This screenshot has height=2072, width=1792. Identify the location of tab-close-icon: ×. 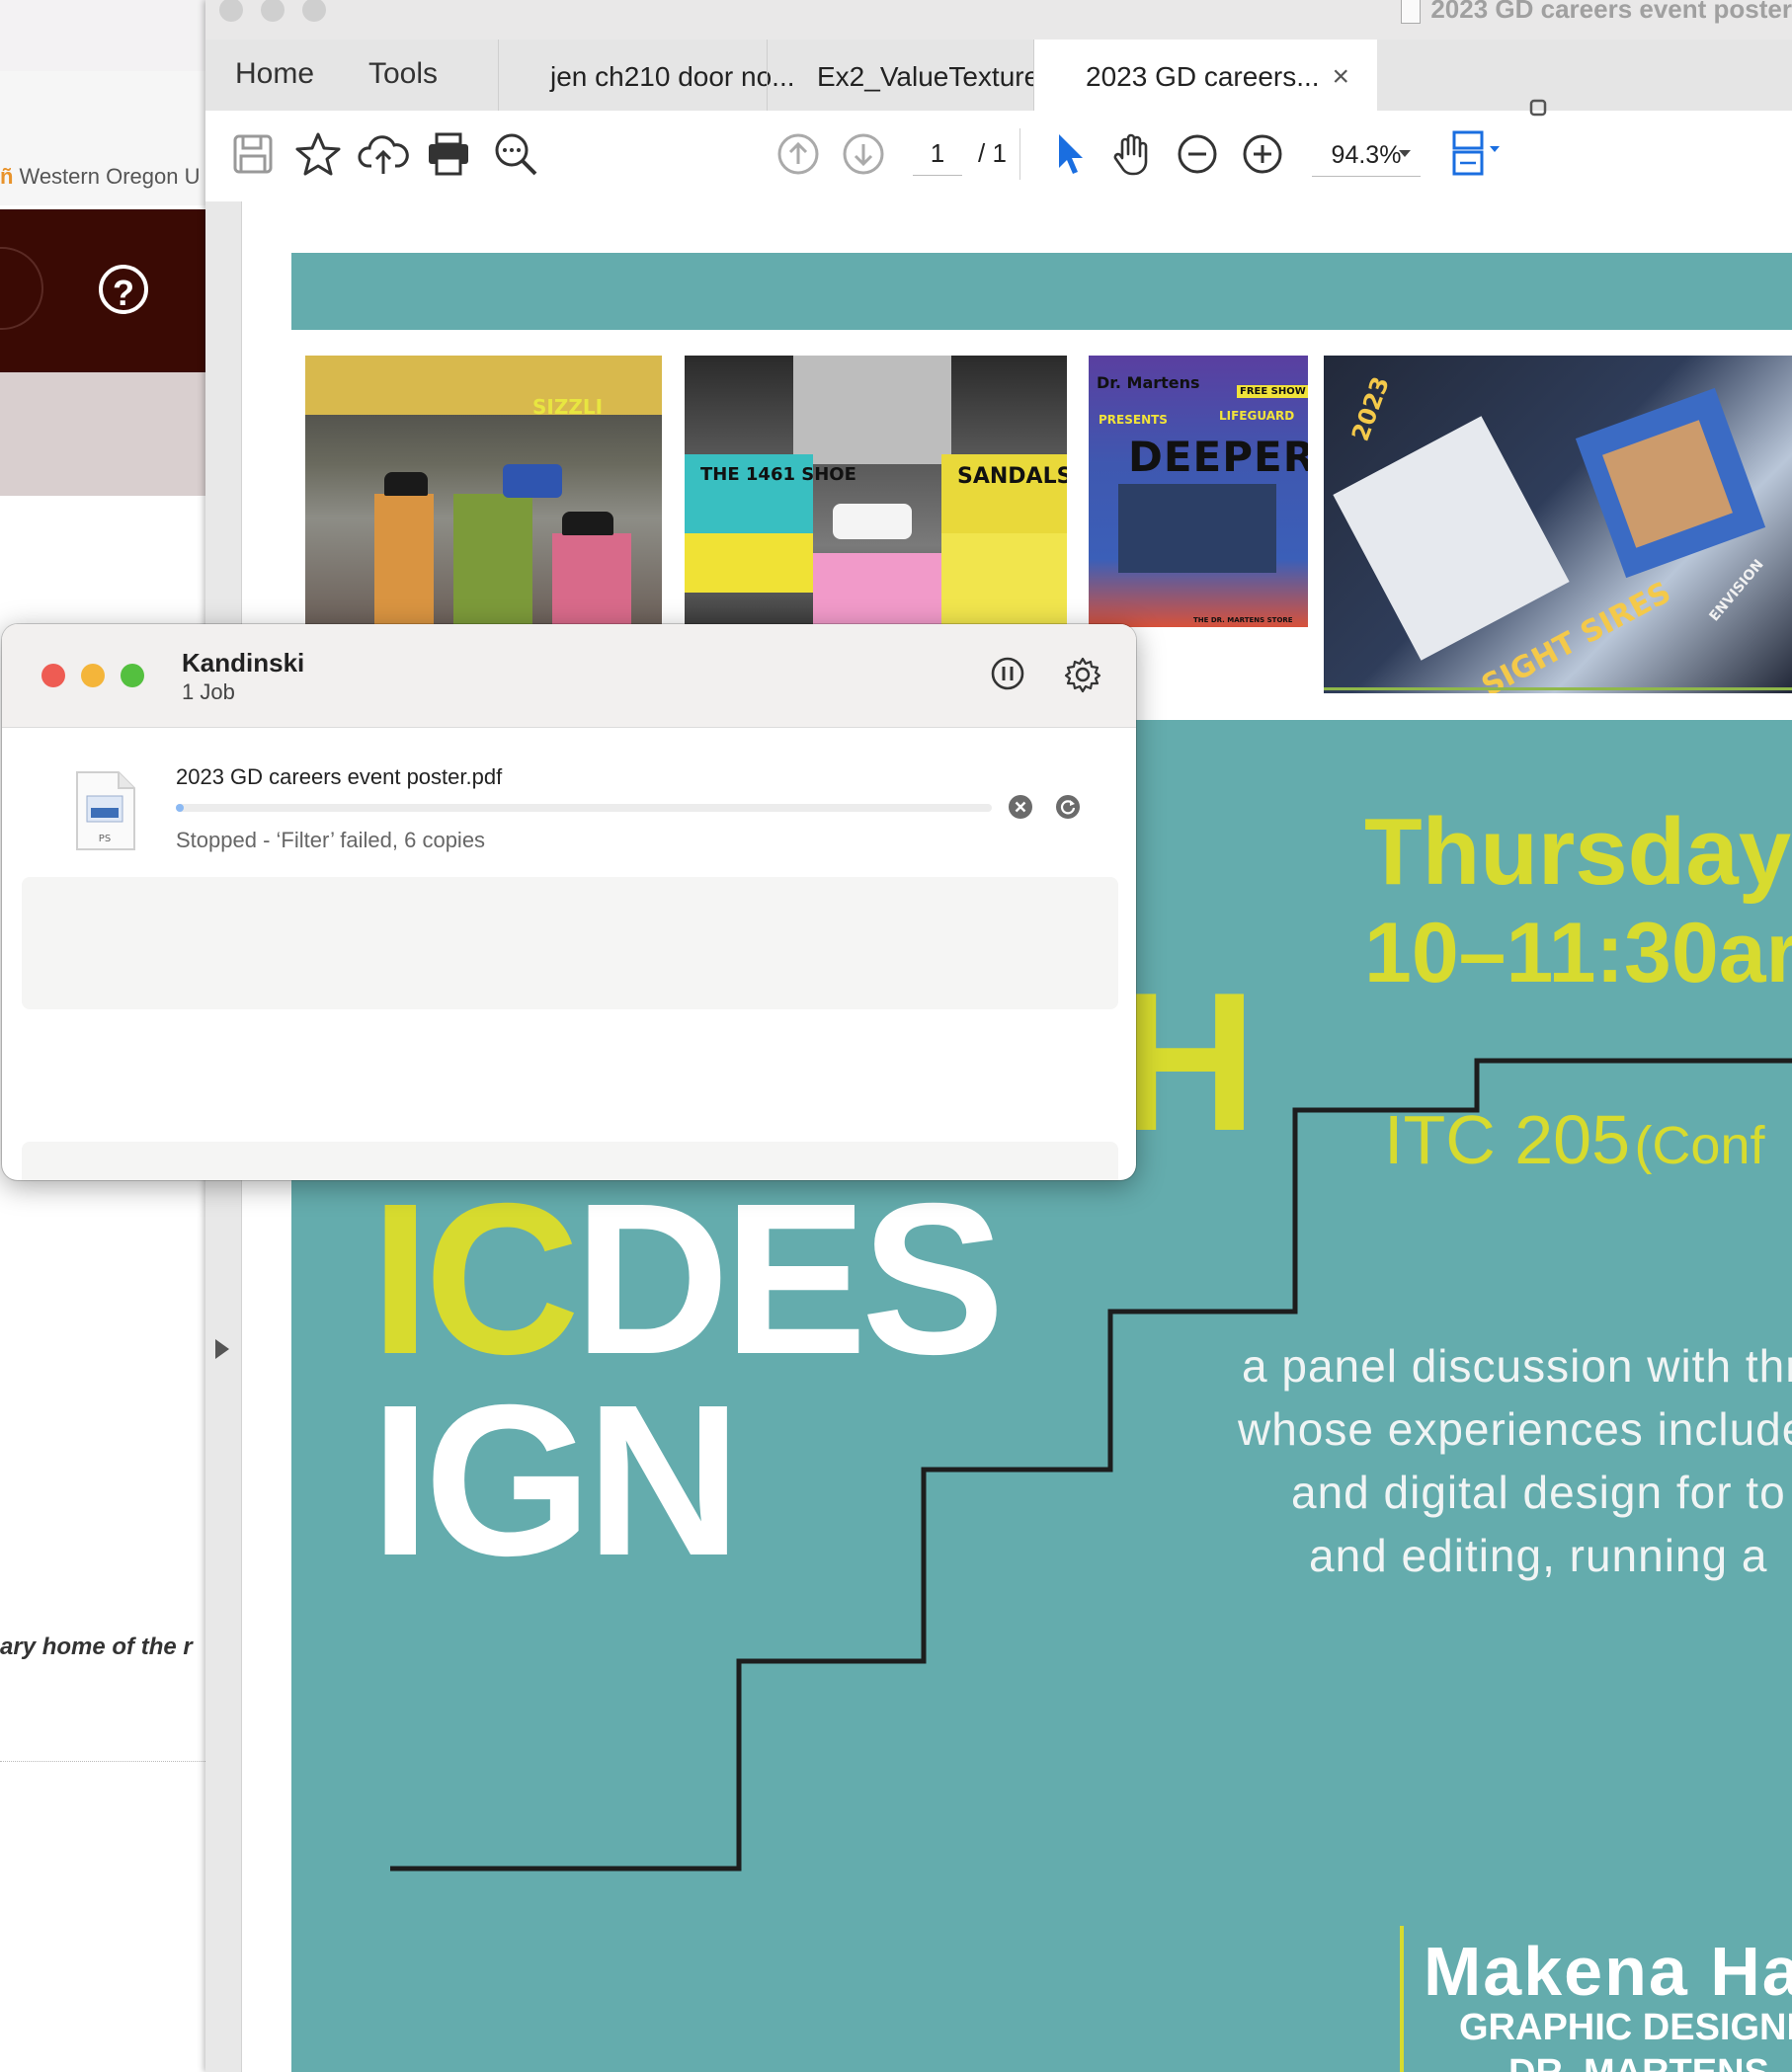
(1341, 77).